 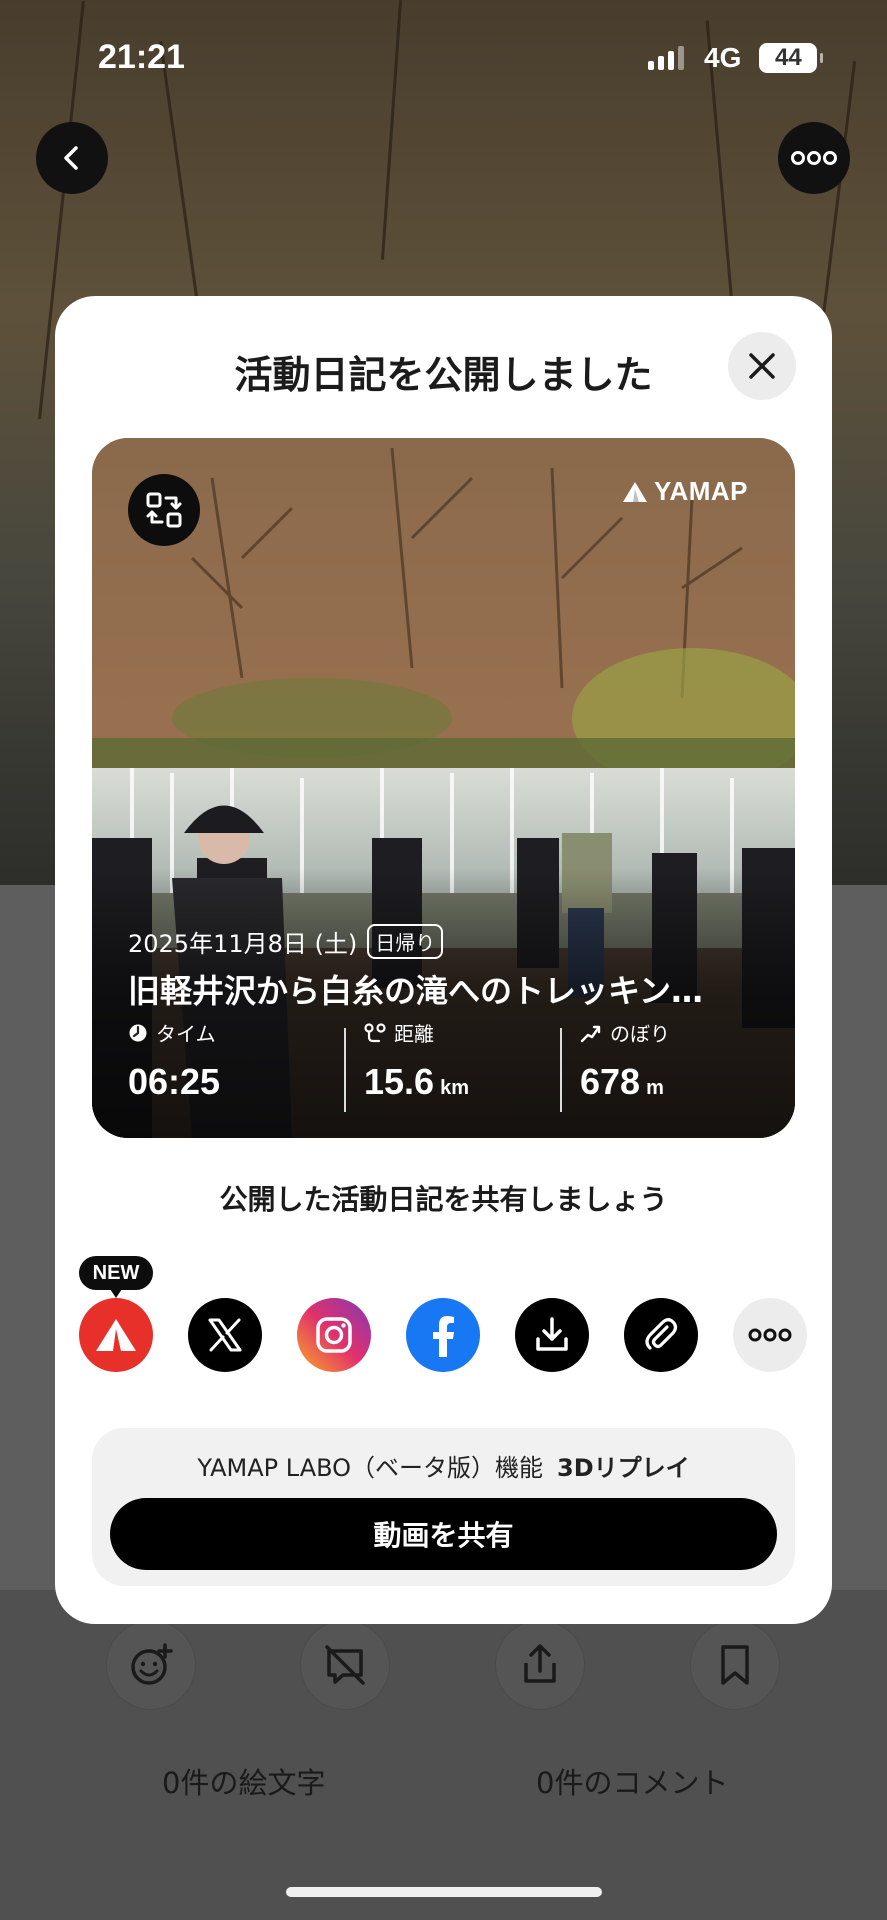 What do you see at coordinates (590, 1033) in the screenshot?
I see `ascent-icon` at bounding box center [590, 1033].